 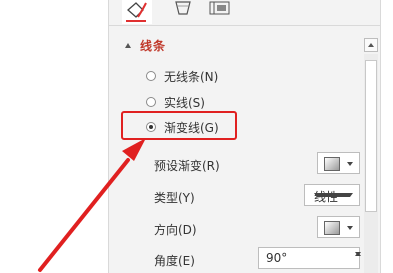 I want to click on angle-input: 90°, so click(x=309, y=258).